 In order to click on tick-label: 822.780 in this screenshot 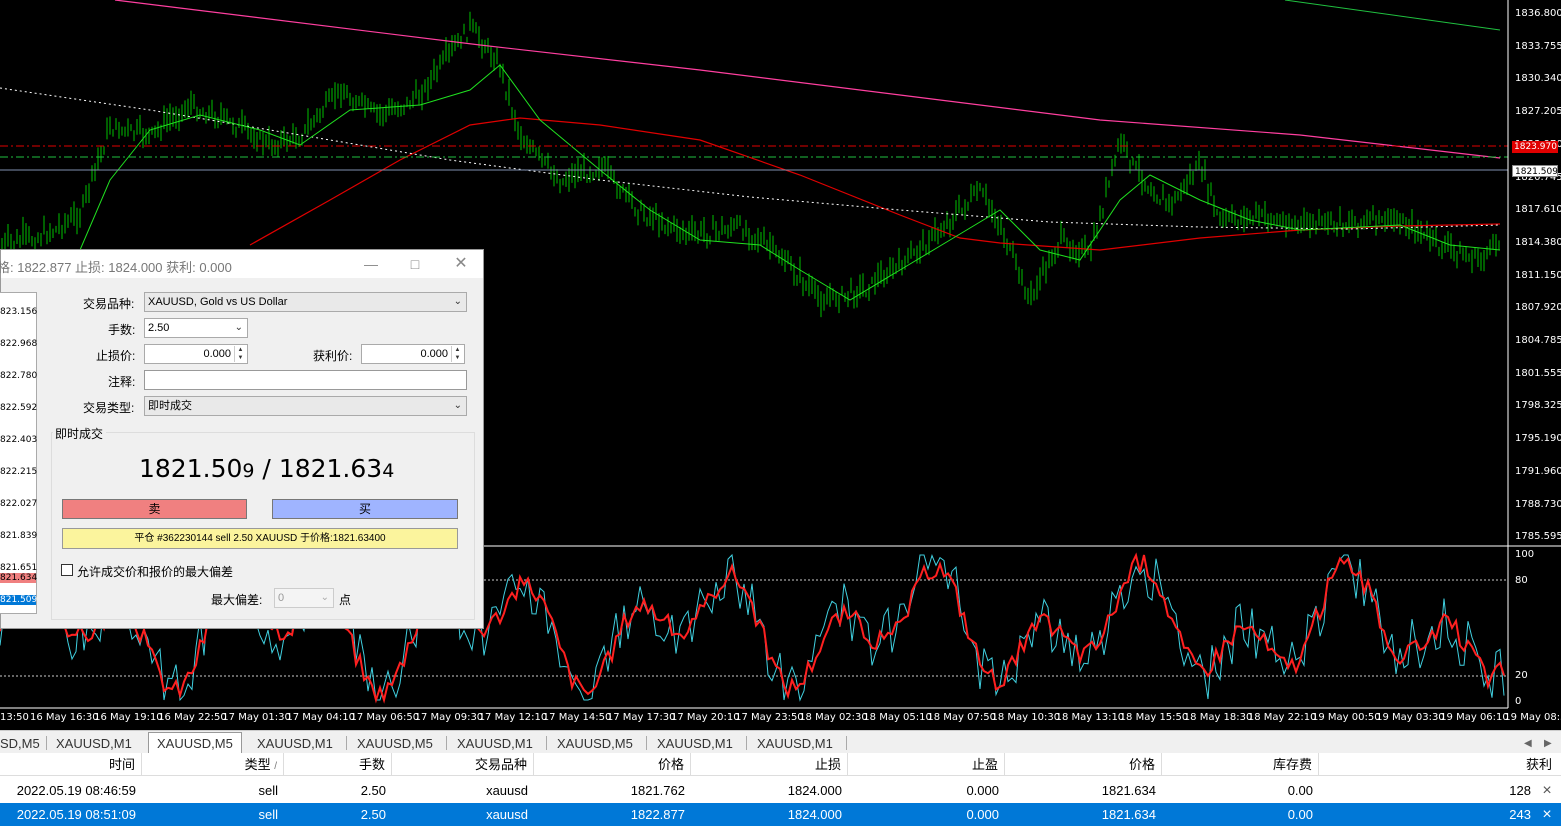, I will do `click(19, 376)`.